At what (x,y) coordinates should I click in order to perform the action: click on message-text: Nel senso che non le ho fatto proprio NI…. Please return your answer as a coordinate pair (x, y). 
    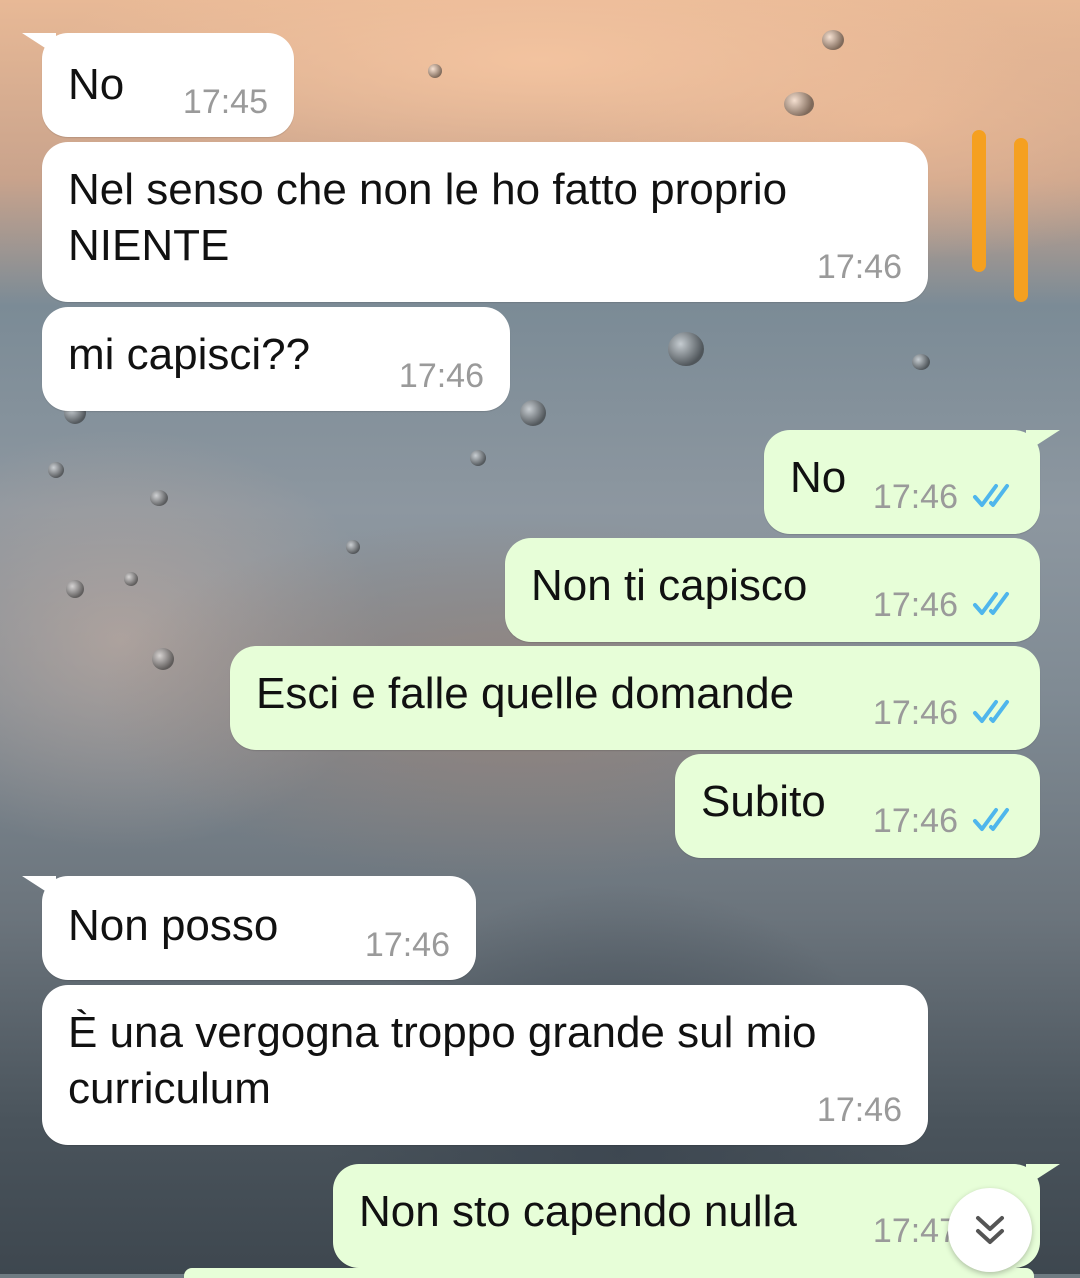
    Looking at the image, I should click on (428, 217).